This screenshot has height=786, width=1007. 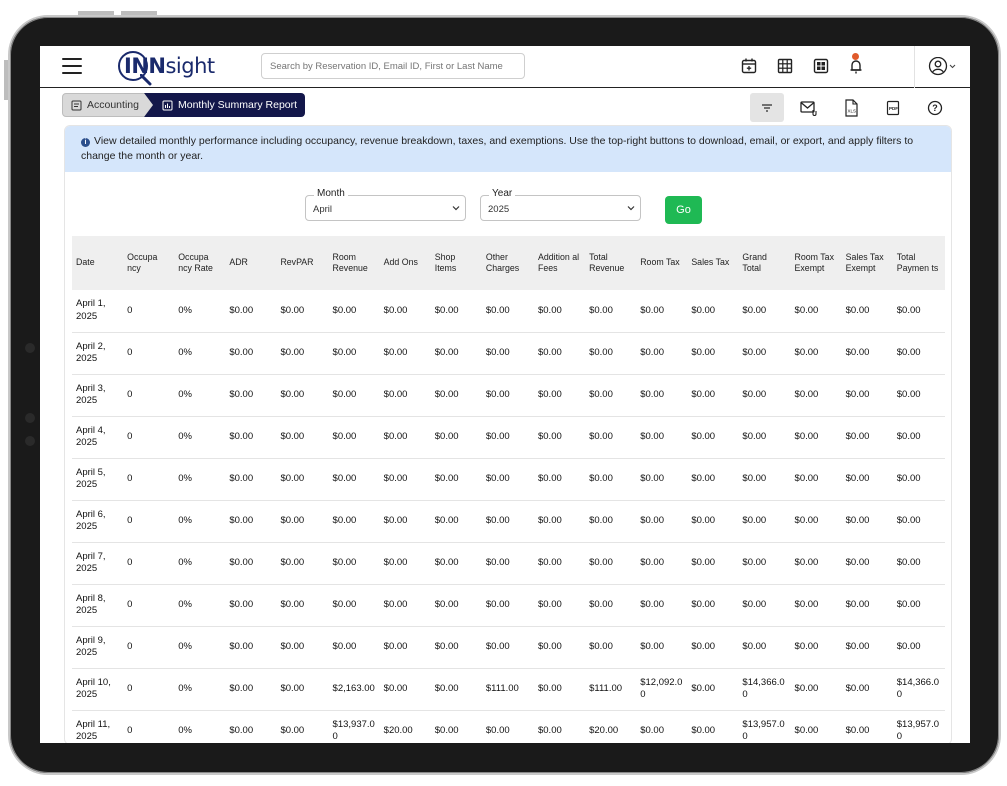 I want to click on column-header: ADR, so click(x=251, y=263).